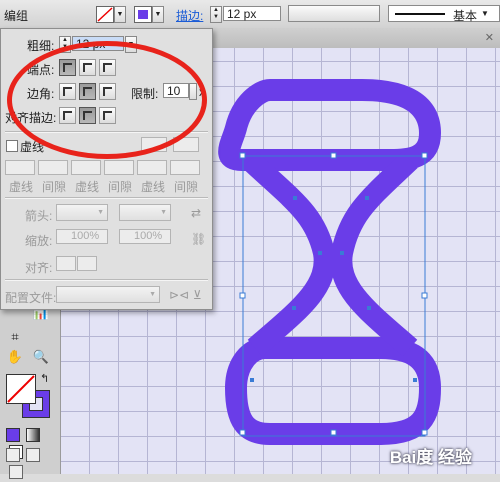  Describe the element at coordinates (444, 14) in the screenshot. I see `brush-dropdown: 基本 ▼` at that location.